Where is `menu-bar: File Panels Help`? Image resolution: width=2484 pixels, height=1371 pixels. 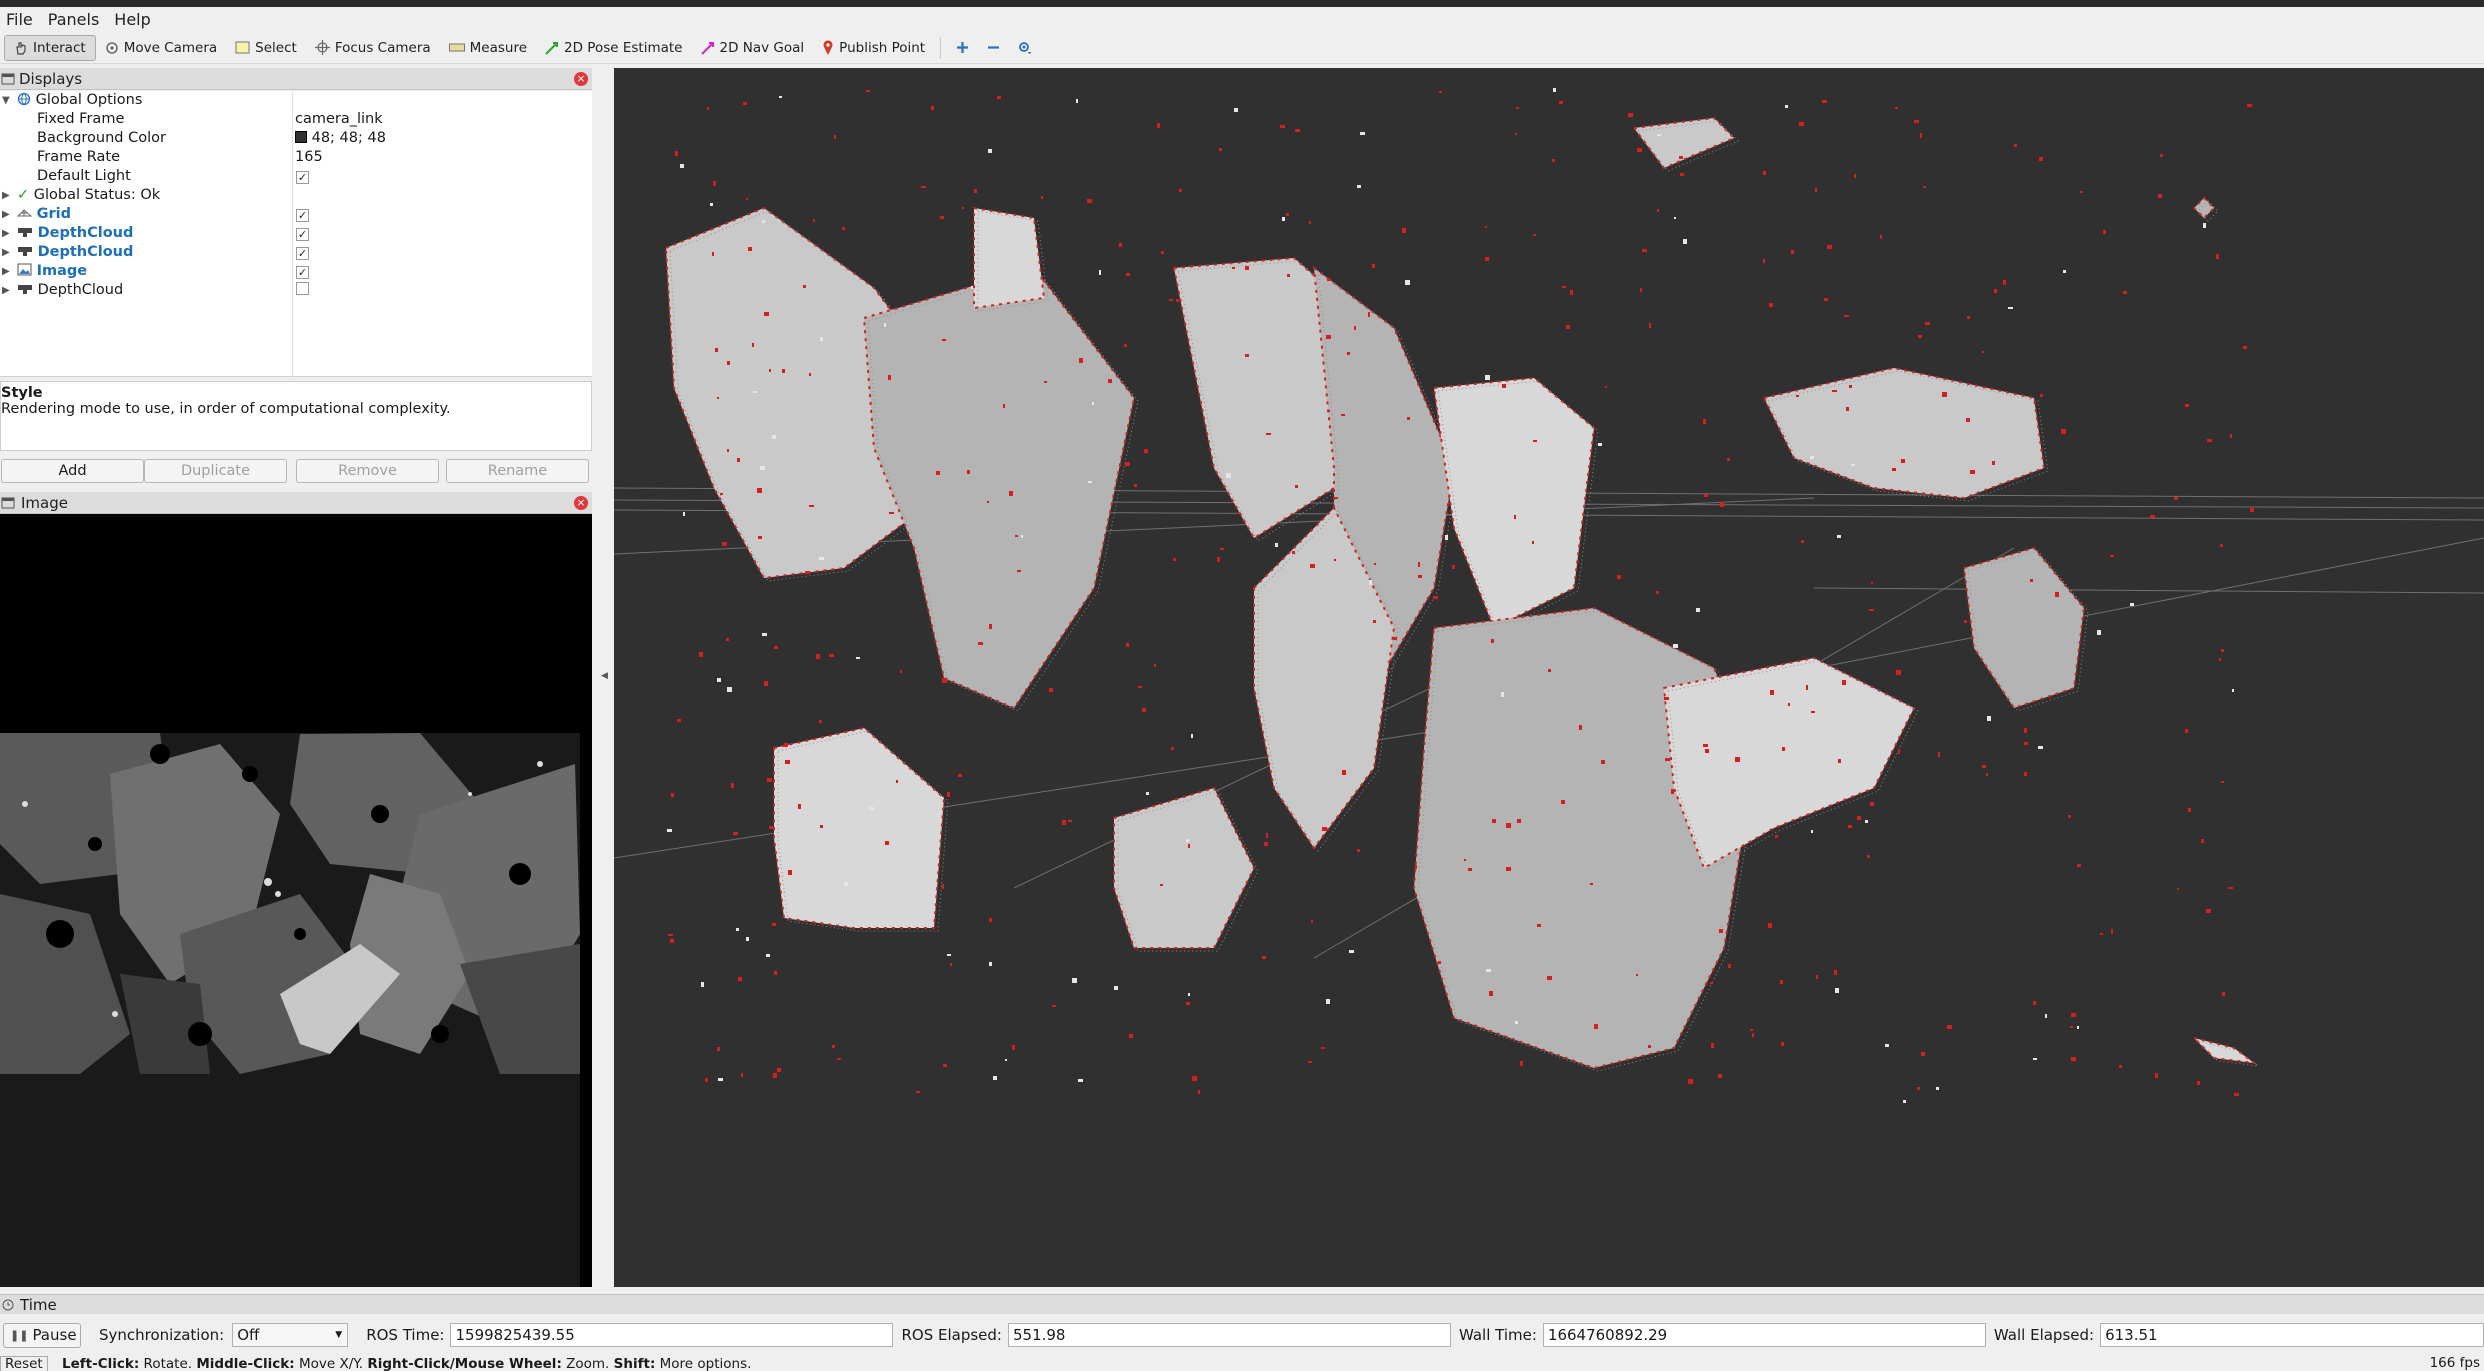 menu-bar: File Panels Help is located at coordinates (1242, 19).